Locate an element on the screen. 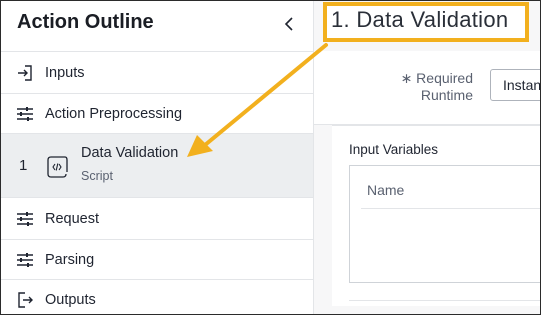 This screenshot has height=317, width=543. collapse-sidebar-button is located at coordinates (289, 24).